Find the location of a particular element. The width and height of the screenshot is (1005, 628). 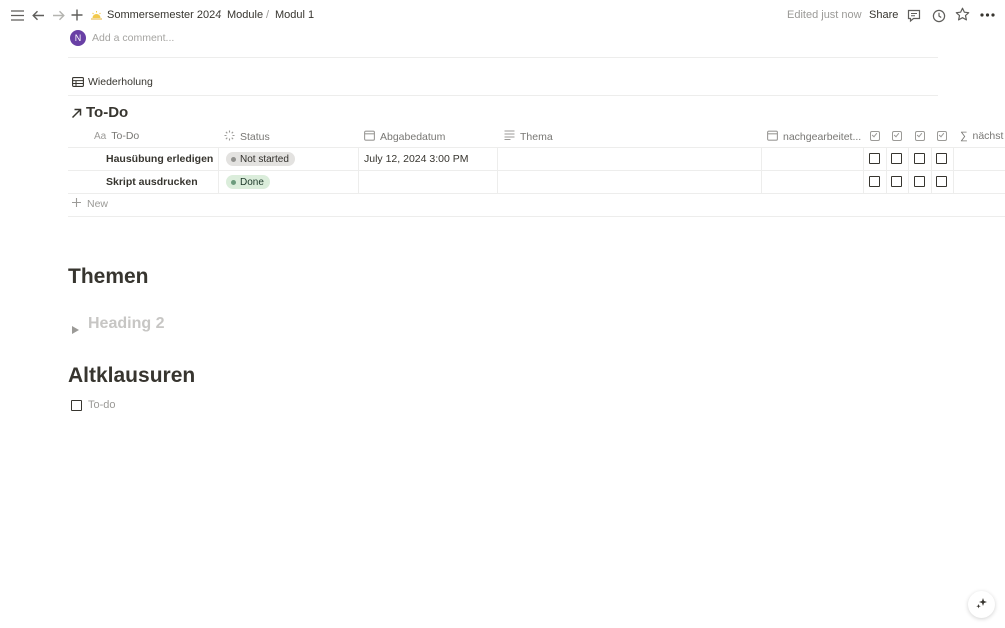

favorite-star-icon is located at coordinates (962, 14).